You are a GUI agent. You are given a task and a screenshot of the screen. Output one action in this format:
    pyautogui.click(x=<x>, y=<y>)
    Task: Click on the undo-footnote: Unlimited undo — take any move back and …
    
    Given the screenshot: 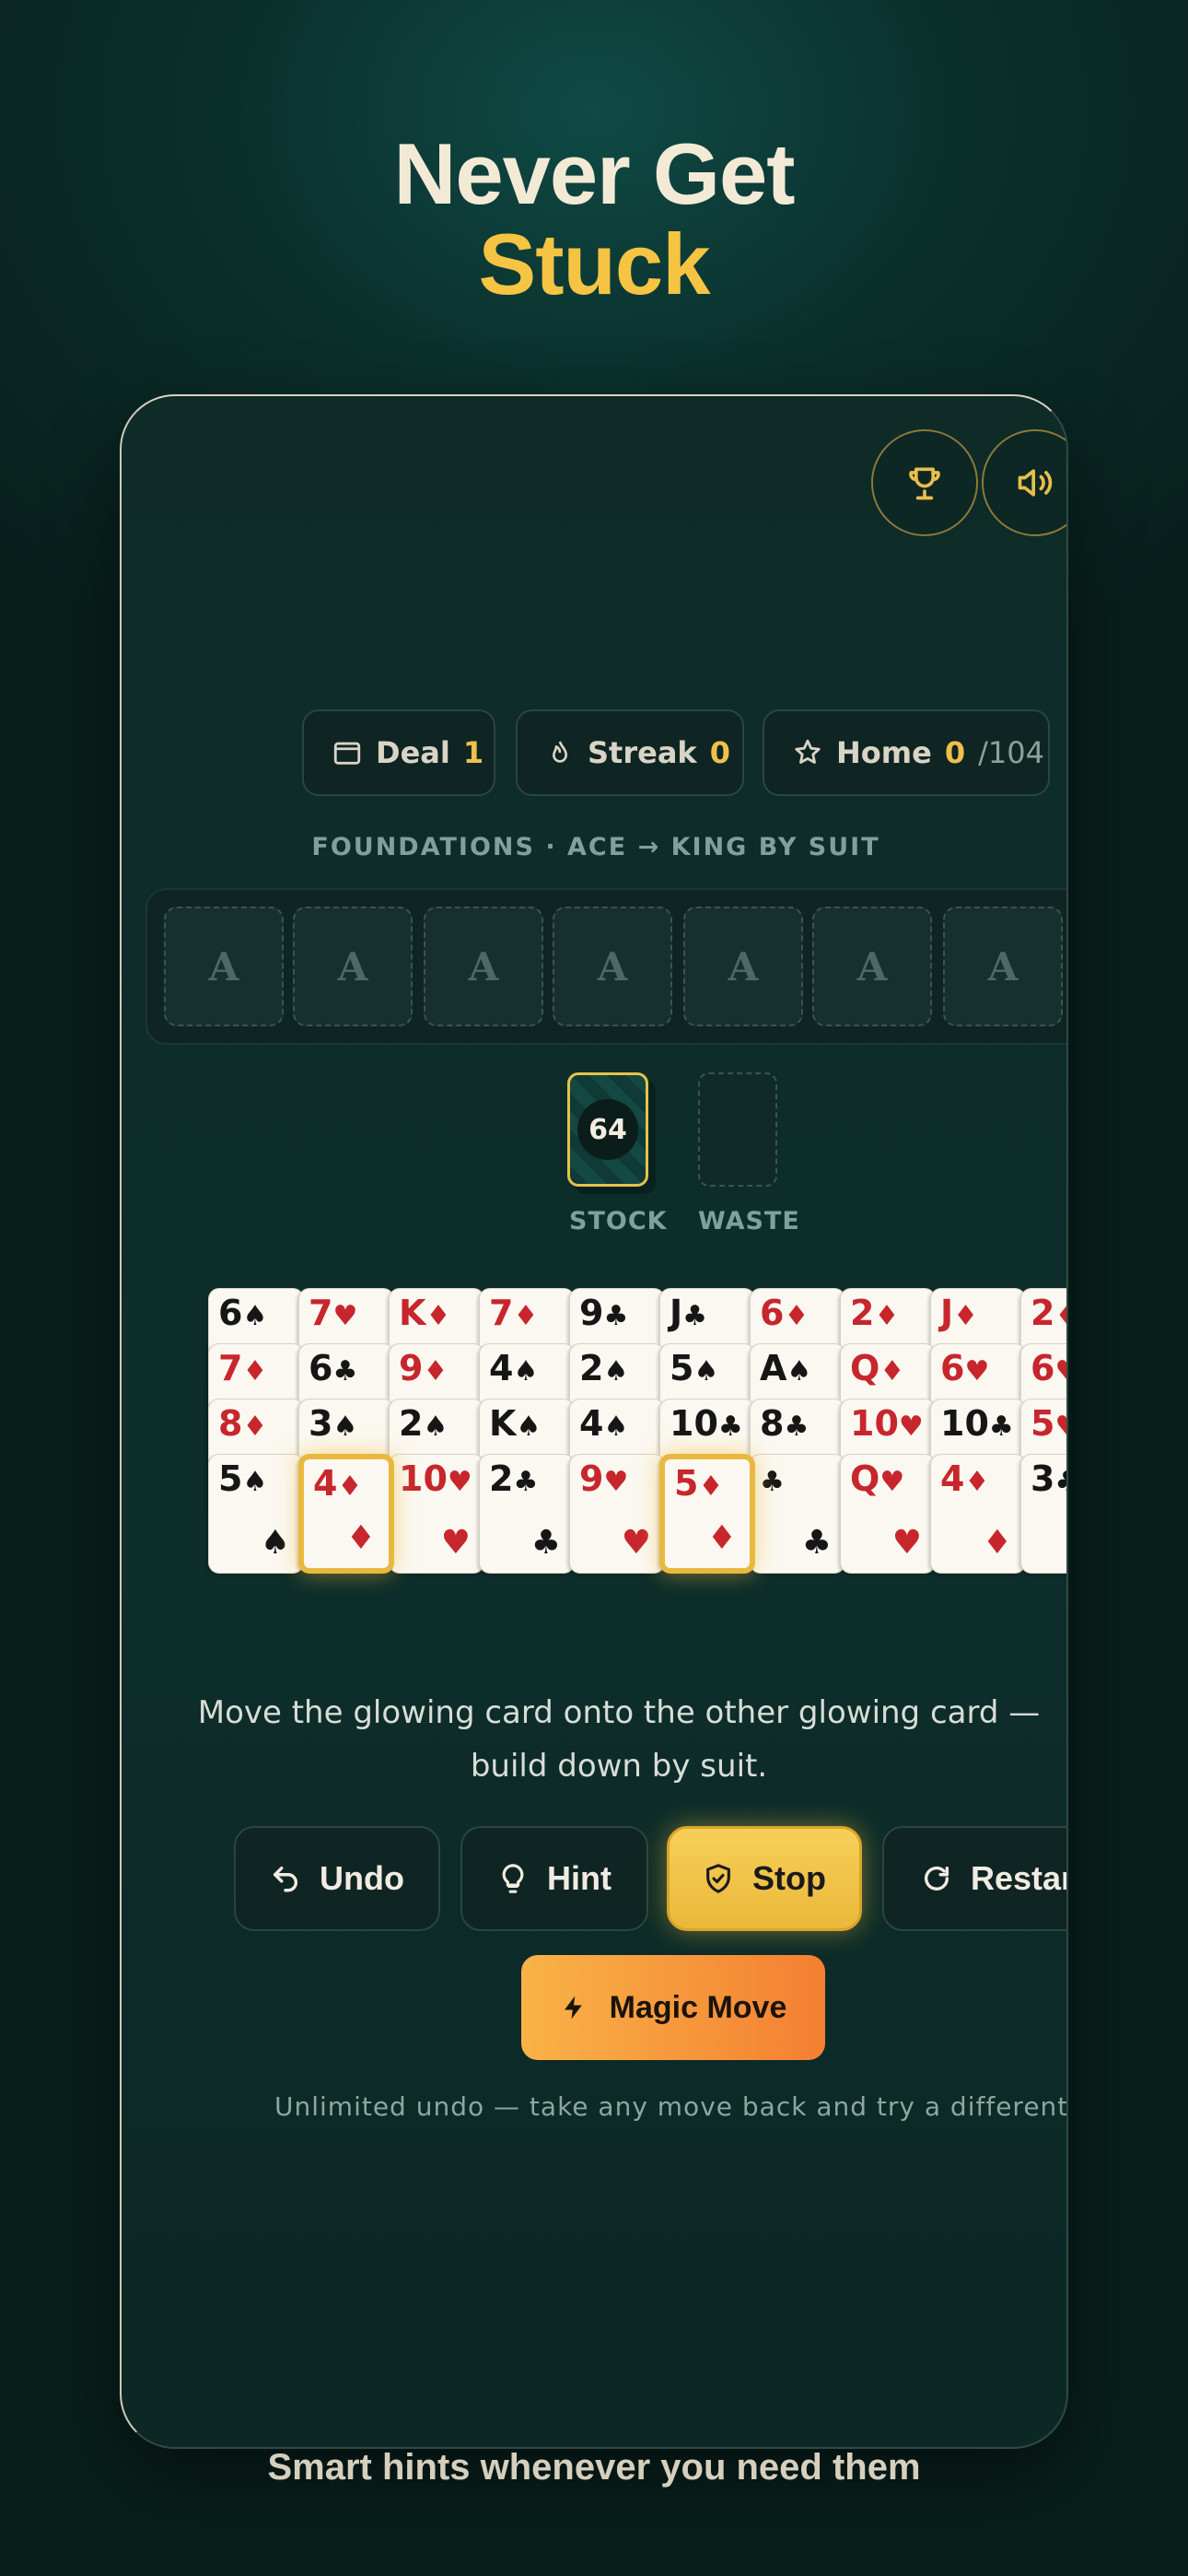 What is the action you would take?
    pyautogui.click(x=671, y=2106)
    